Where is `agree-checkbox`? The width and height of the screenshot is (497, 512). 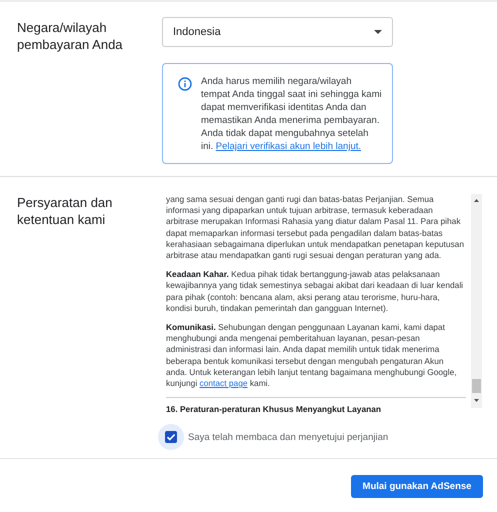 agree-checkbox is located at coordinates (171, 437).